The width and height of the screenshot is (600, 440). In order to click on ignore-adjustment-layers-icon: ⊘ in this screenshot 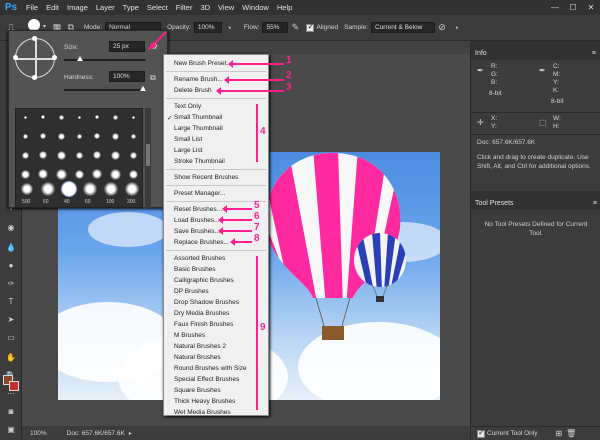, I will do `click(442, 28)`.